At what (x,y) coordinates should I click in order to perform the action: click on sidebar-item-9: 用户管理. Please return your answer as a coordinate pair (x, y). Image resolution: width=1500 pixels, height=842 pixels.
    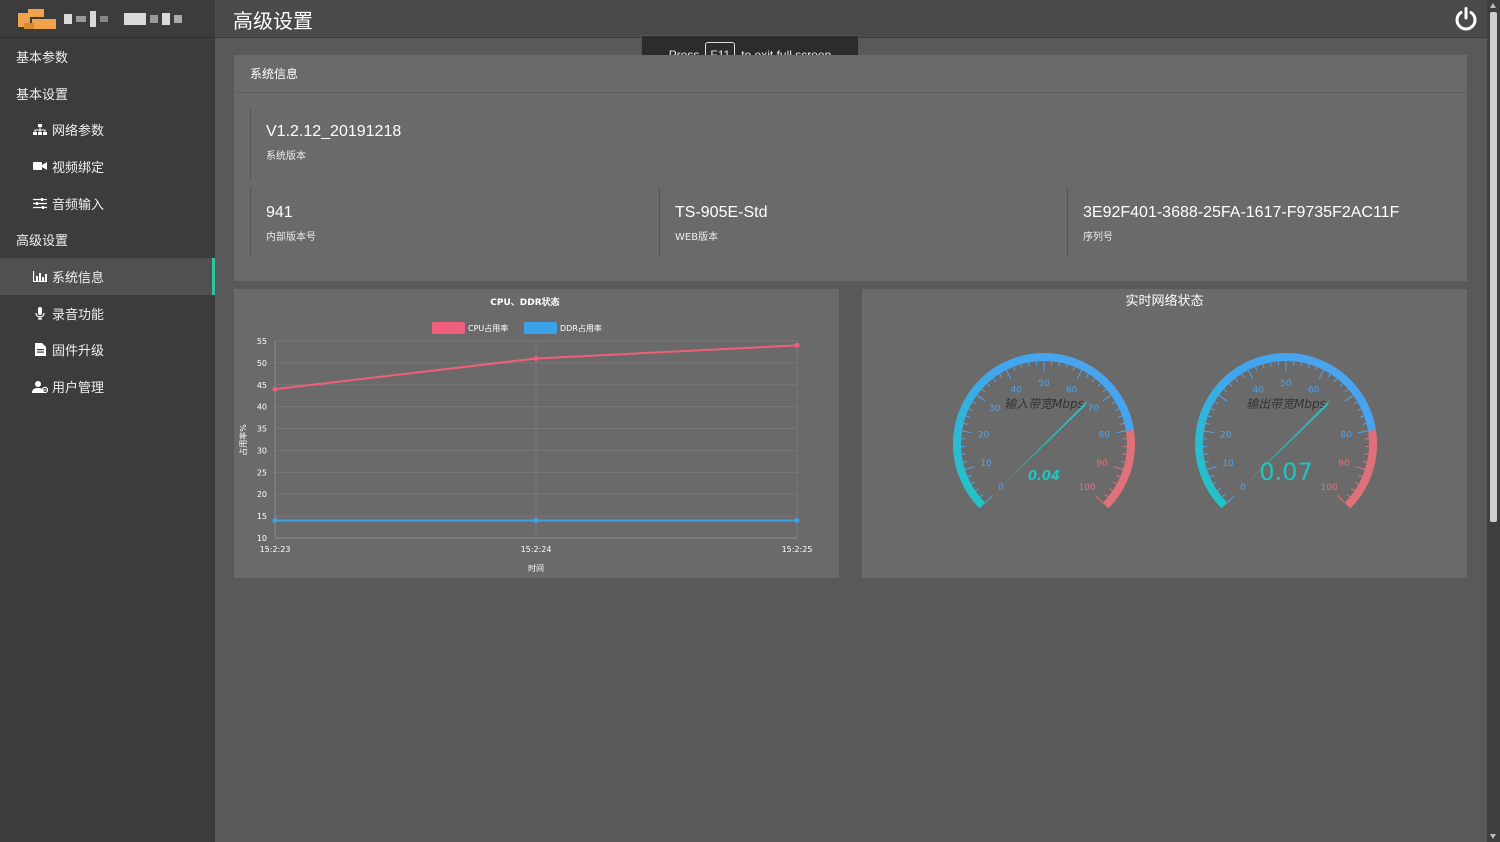
    Looking at the image, I should click on (107, 386).